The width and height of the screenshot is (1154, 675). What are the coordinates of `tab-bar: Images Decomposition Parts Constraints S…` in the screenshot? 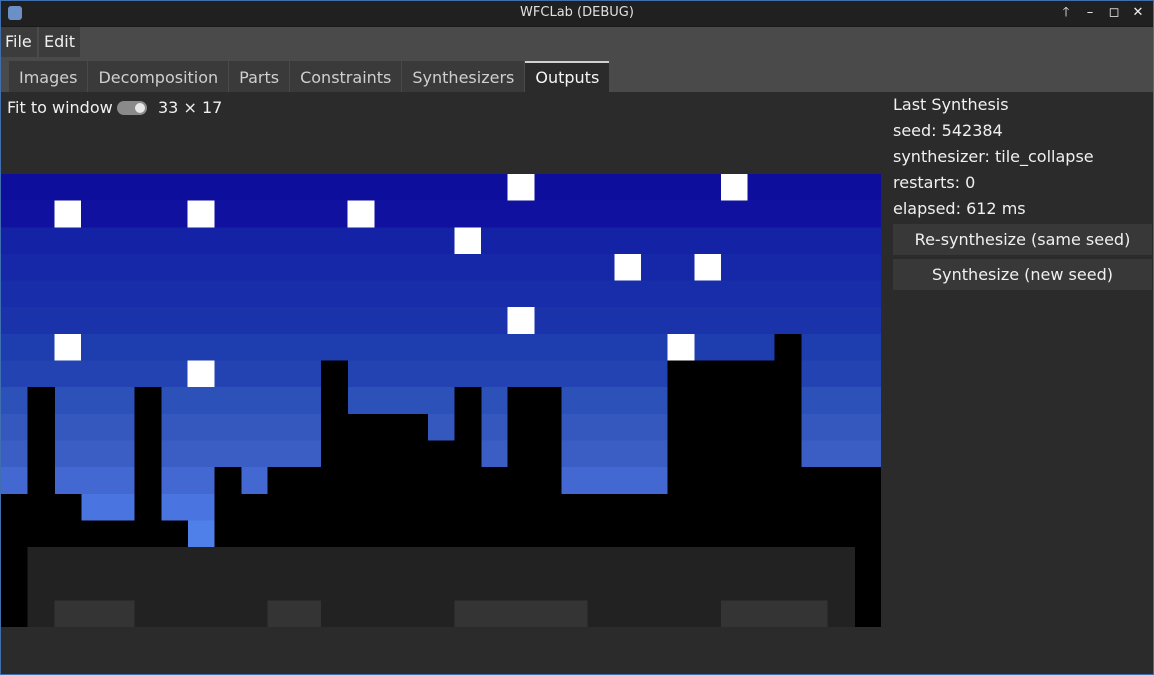 It's located at (577, 75).